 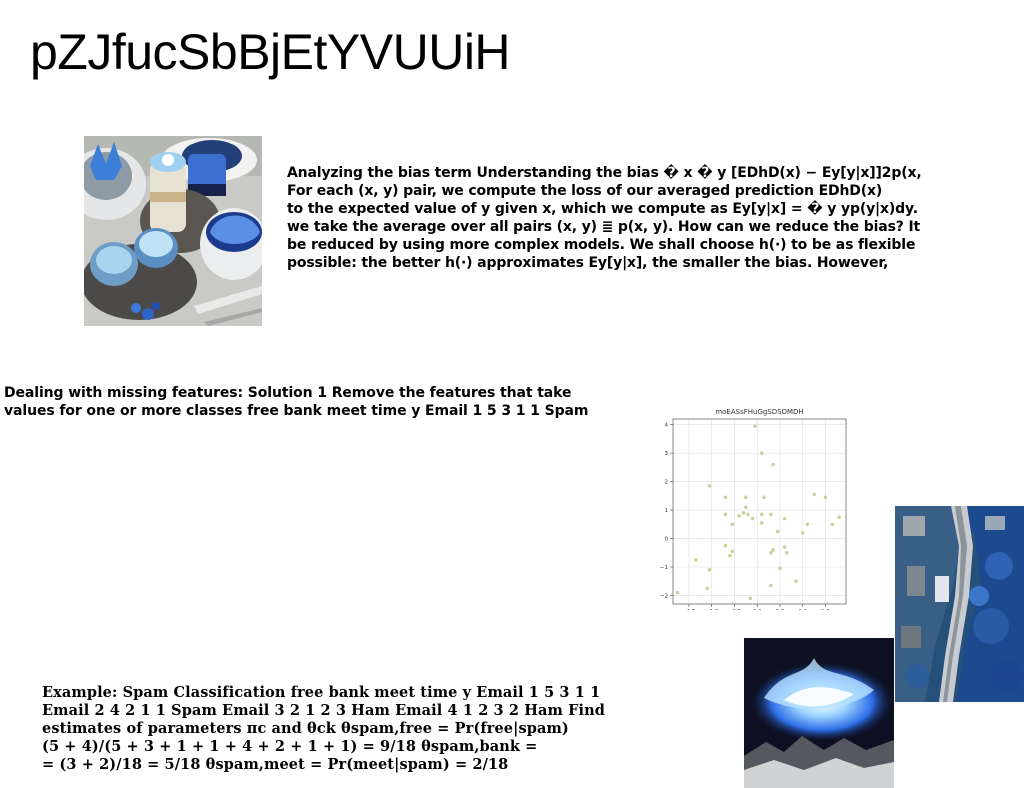 I want to click on x-tick-label: −1.0, so click(x=712, y=609).